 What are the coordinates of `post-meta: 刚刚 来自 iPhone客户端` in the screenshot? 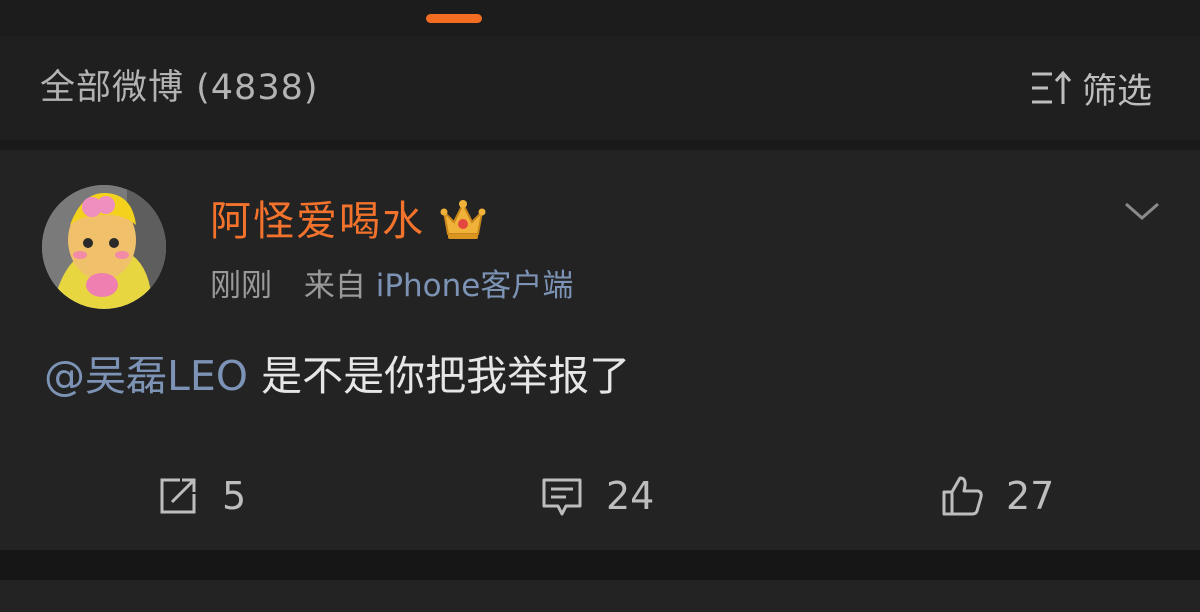 It's located at (391, 286).